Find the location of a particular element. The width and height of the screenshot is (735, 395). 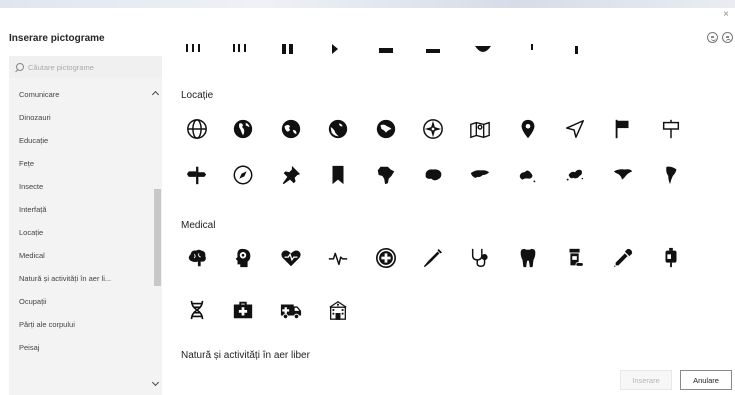

globe-west-icon is located at coordinates (291, 129).